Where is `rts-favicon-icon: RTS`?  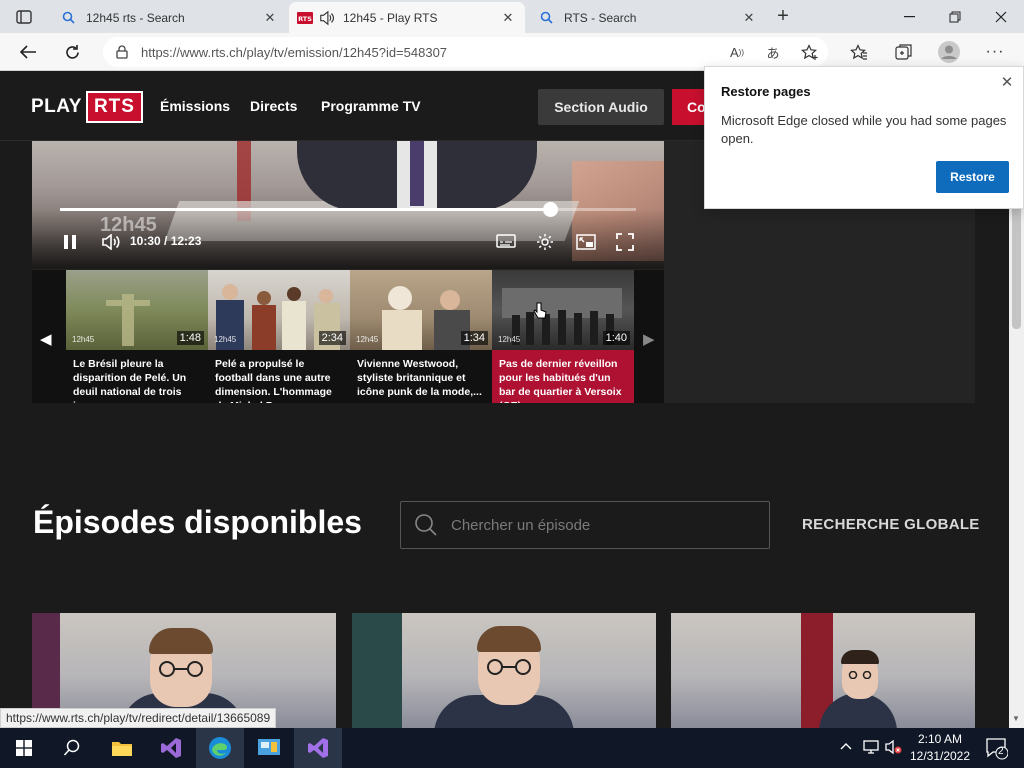 rts-favicon-icon: RTS is located at coordinates (305, 18).